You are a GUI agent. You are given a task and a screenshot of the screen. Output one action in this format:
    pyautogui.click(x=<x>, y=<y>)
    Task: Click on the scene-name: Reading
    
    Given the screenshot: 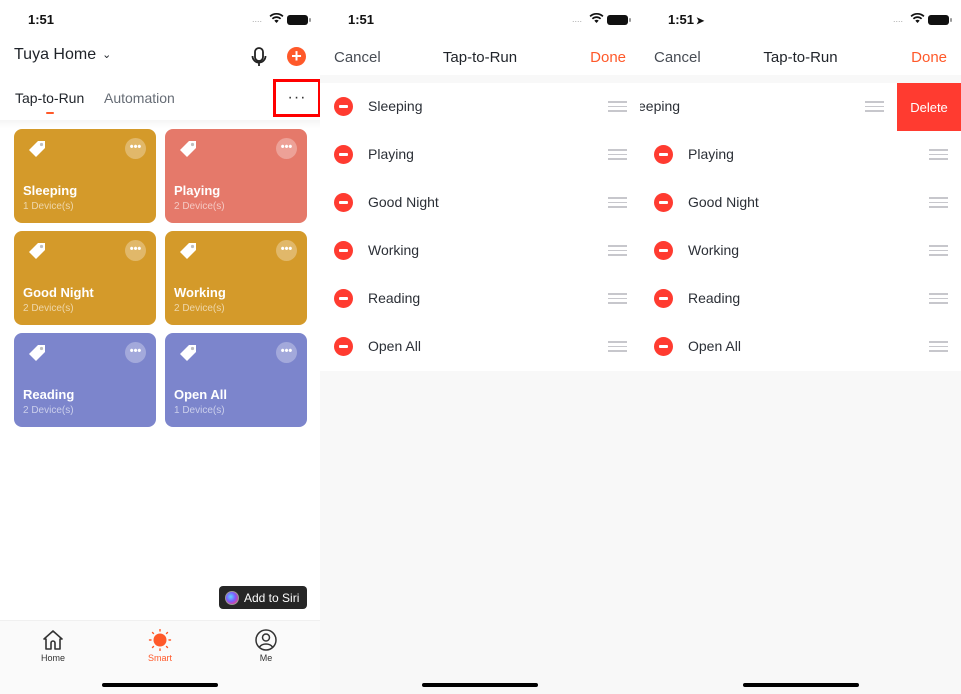 What is the action you would take?
    pyautogui.click(x=49, y=394)
    